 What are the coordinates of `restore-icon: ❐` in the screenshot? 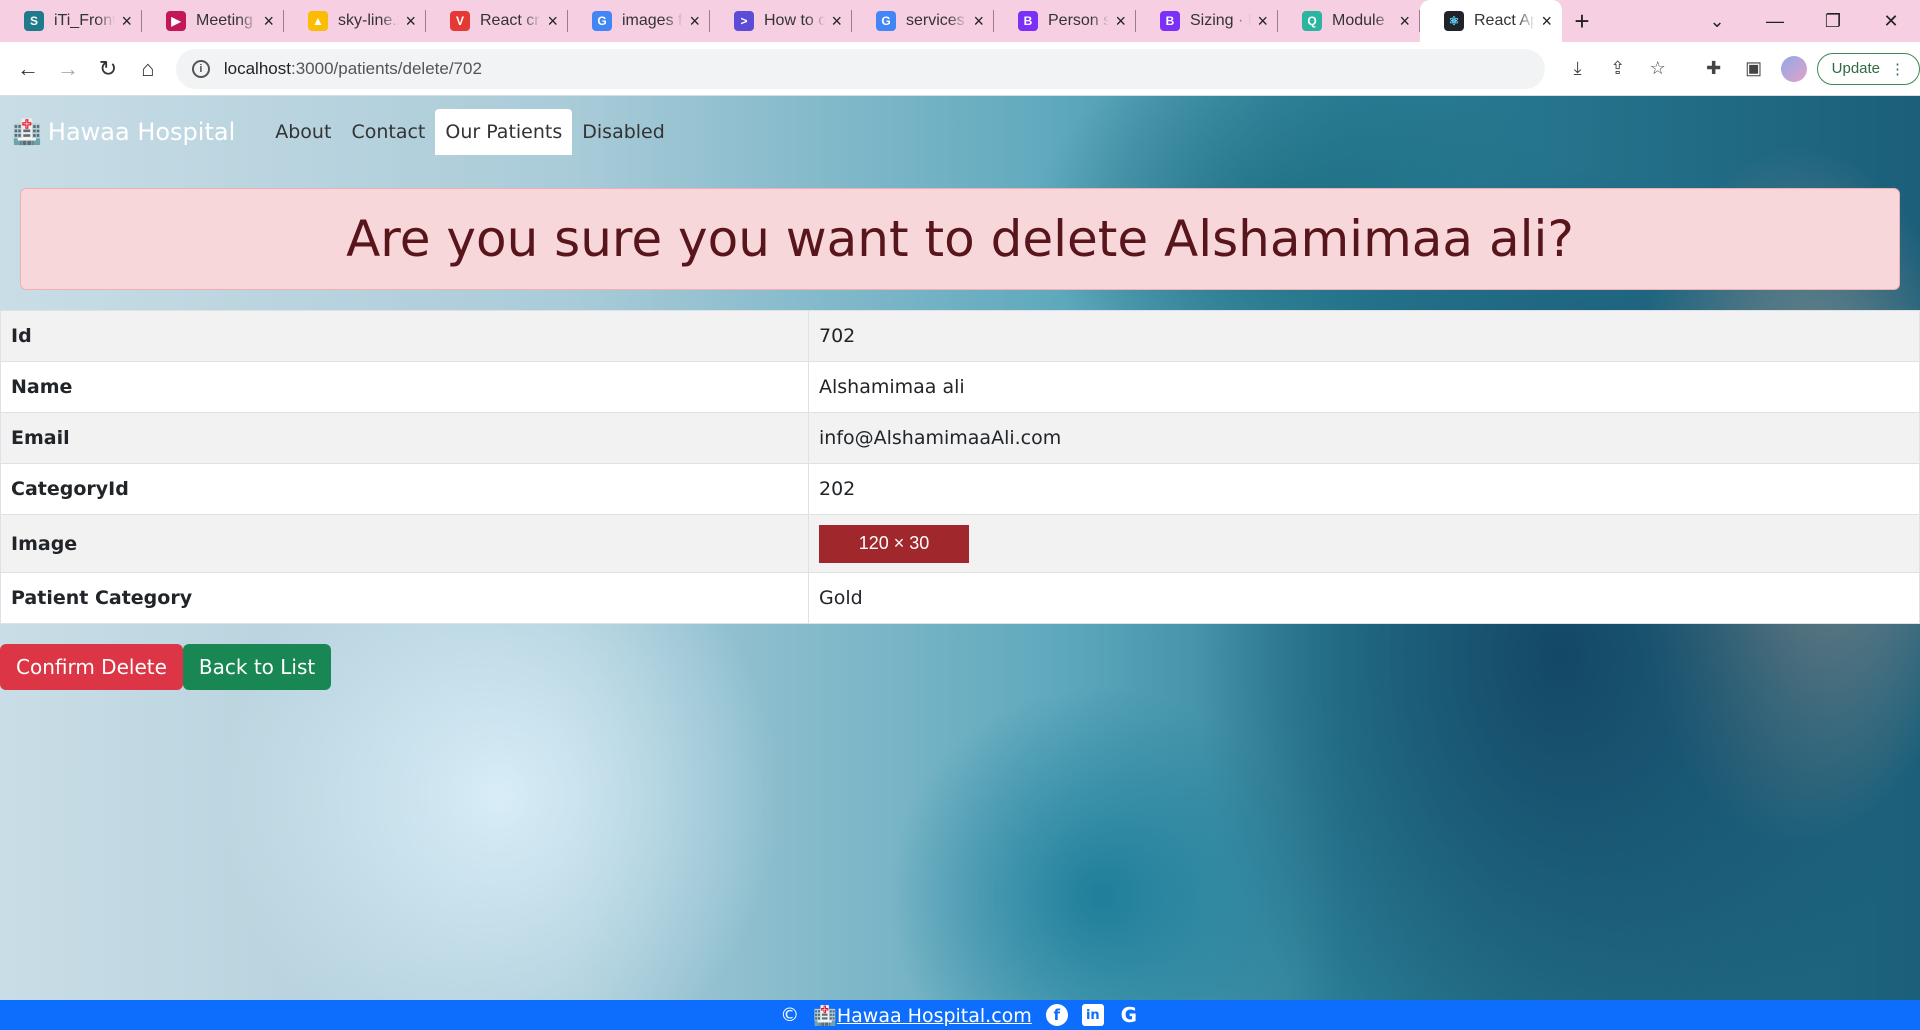 It's located at (1833, 21).